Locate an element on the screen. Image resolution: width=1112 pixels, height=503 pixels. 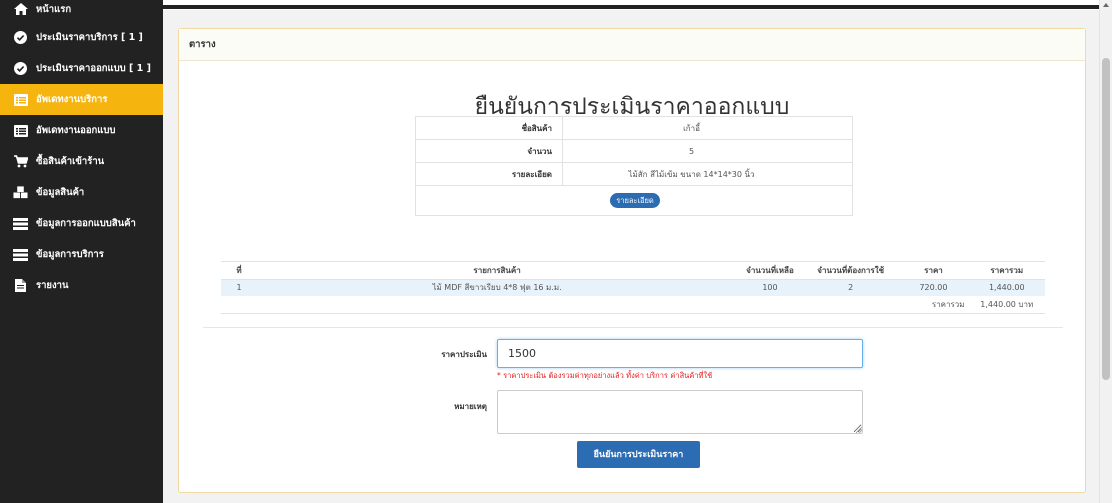
scroll-up-arrow-icon is located at coordinates (1106, 5).